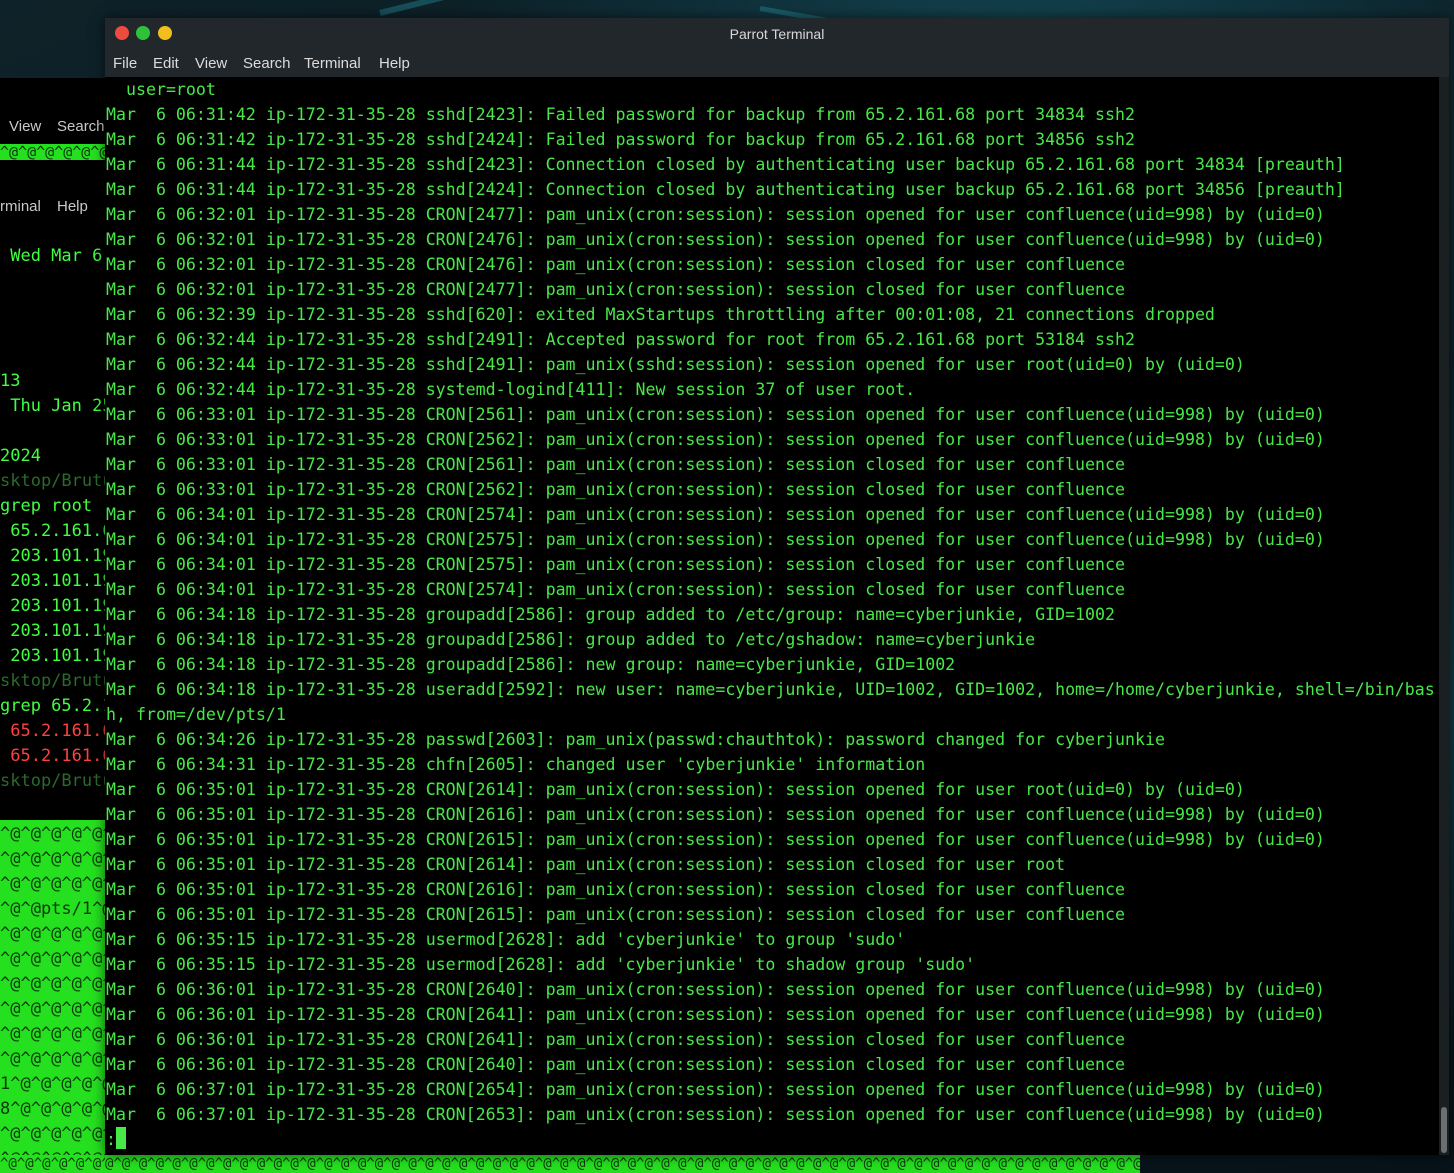 The height and width of the screenshot is (1173, 1454). Describe the element at coordinates (332, 63) in the screenshot. I see `menu-terminal: Terminal` at that location.